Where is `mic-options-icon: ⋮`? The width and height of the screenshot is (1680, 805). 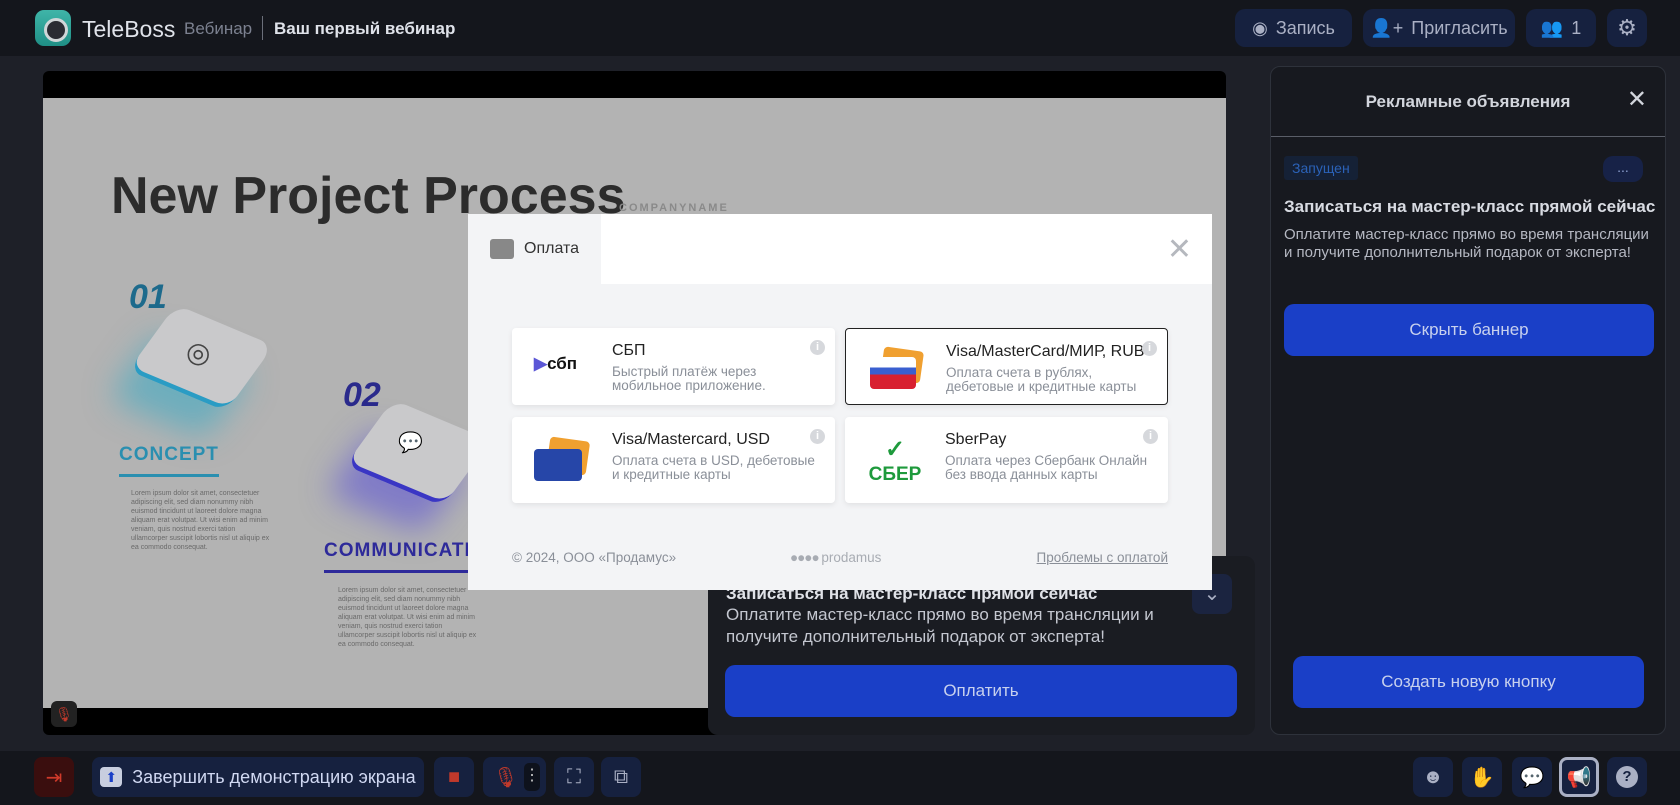 mic-options-icon: ⋮ is located at coordinates (532, 777).